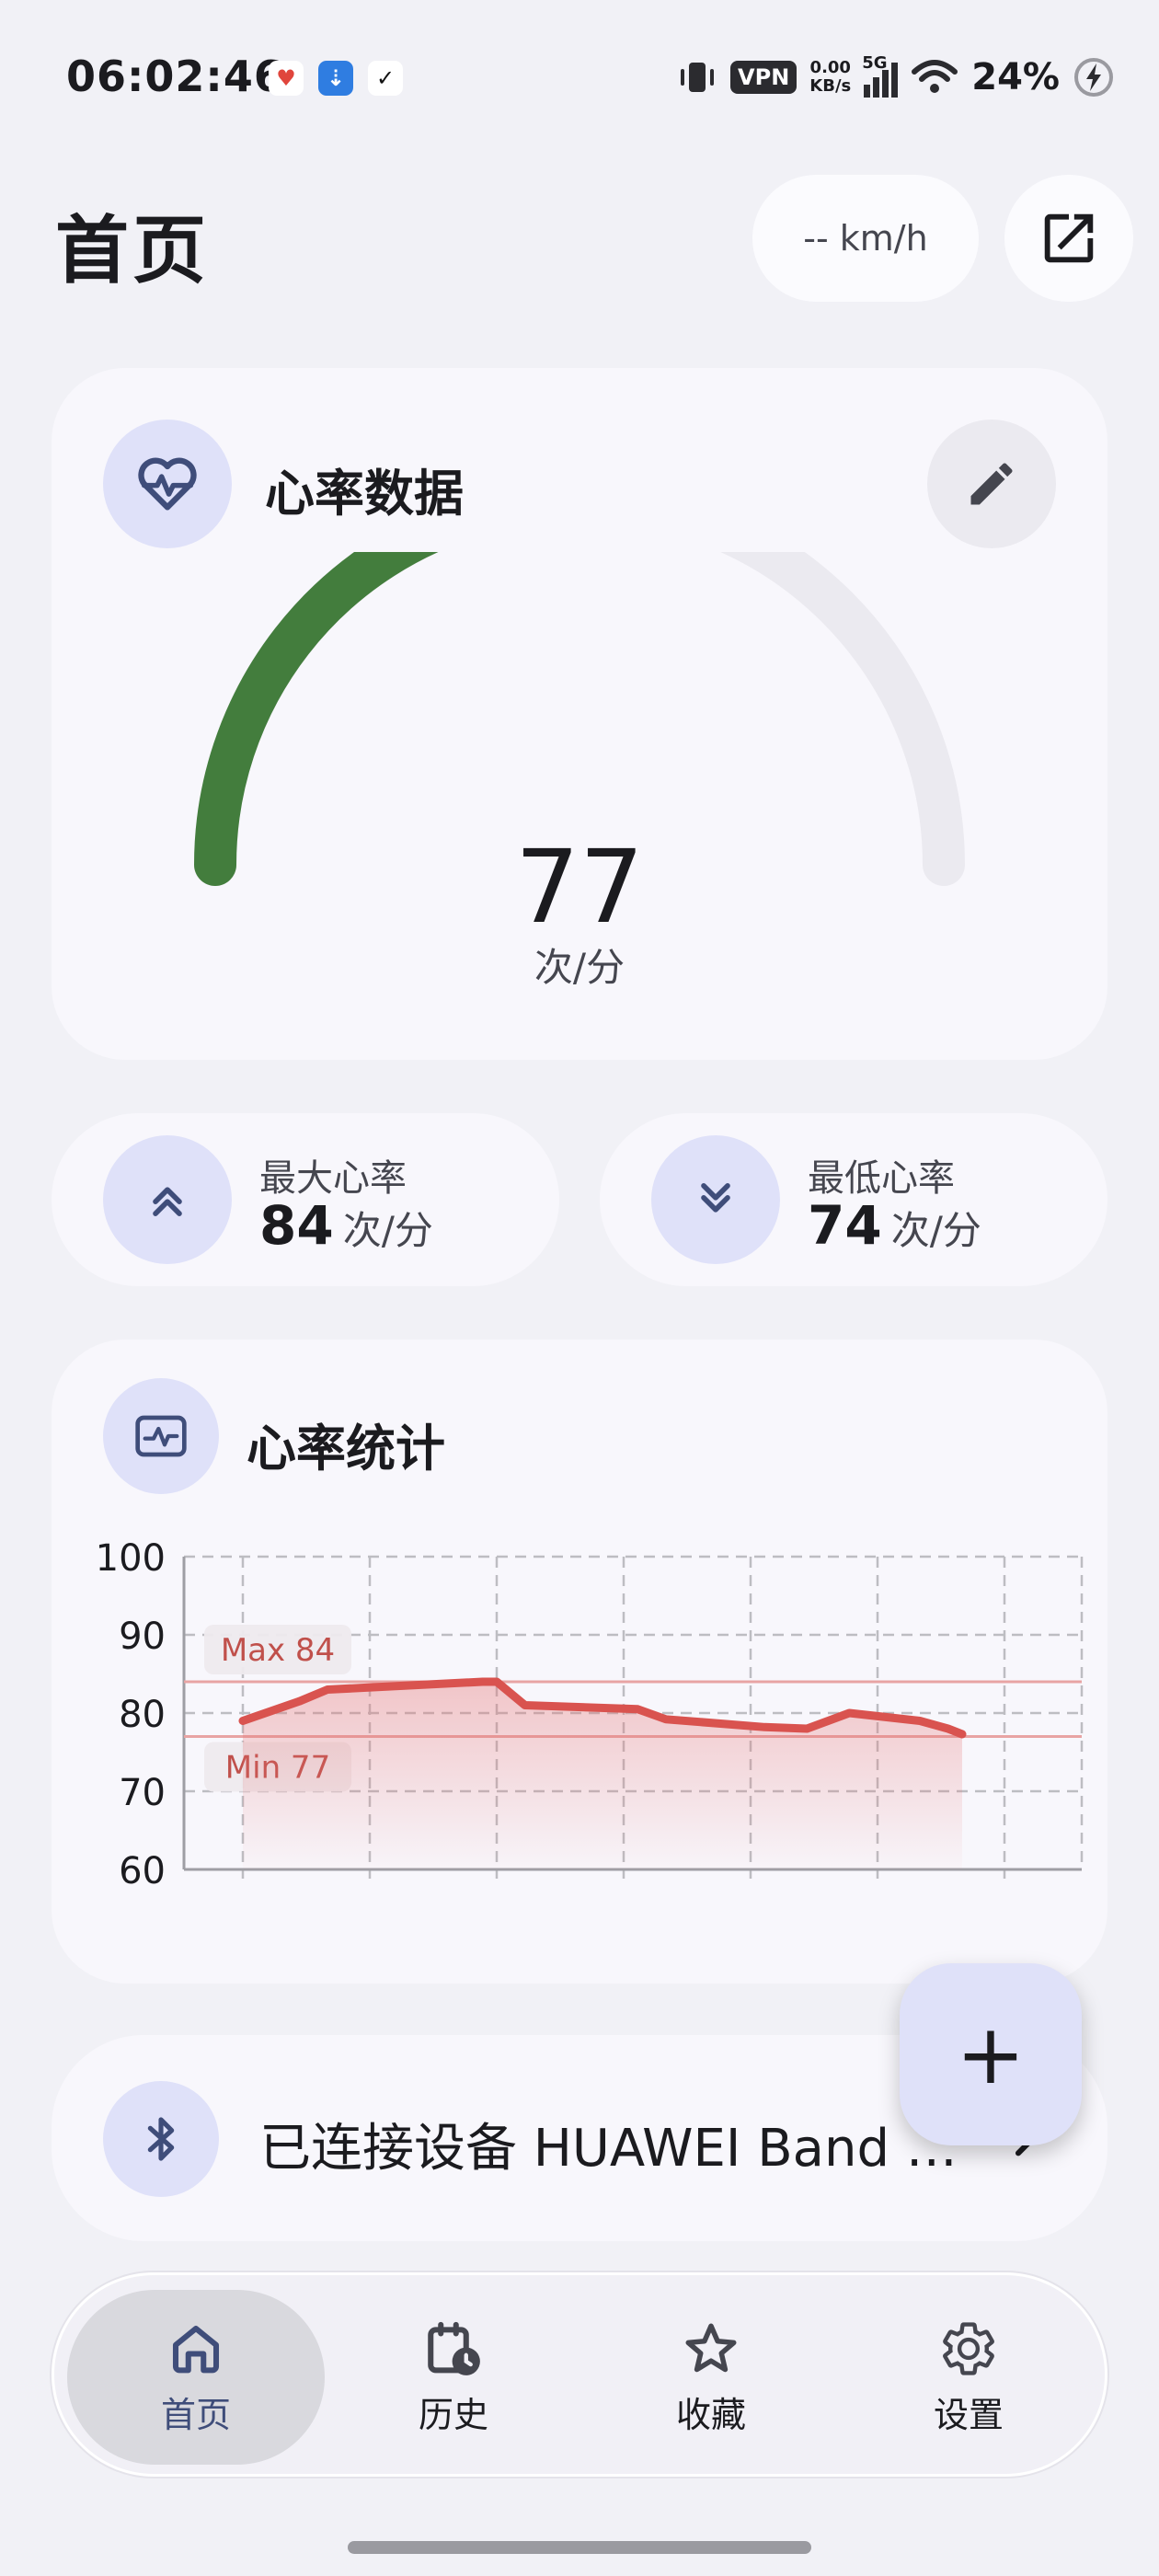 The image size is (1159, 2576). I want to click on vibrate-icon, so click(698, 77).